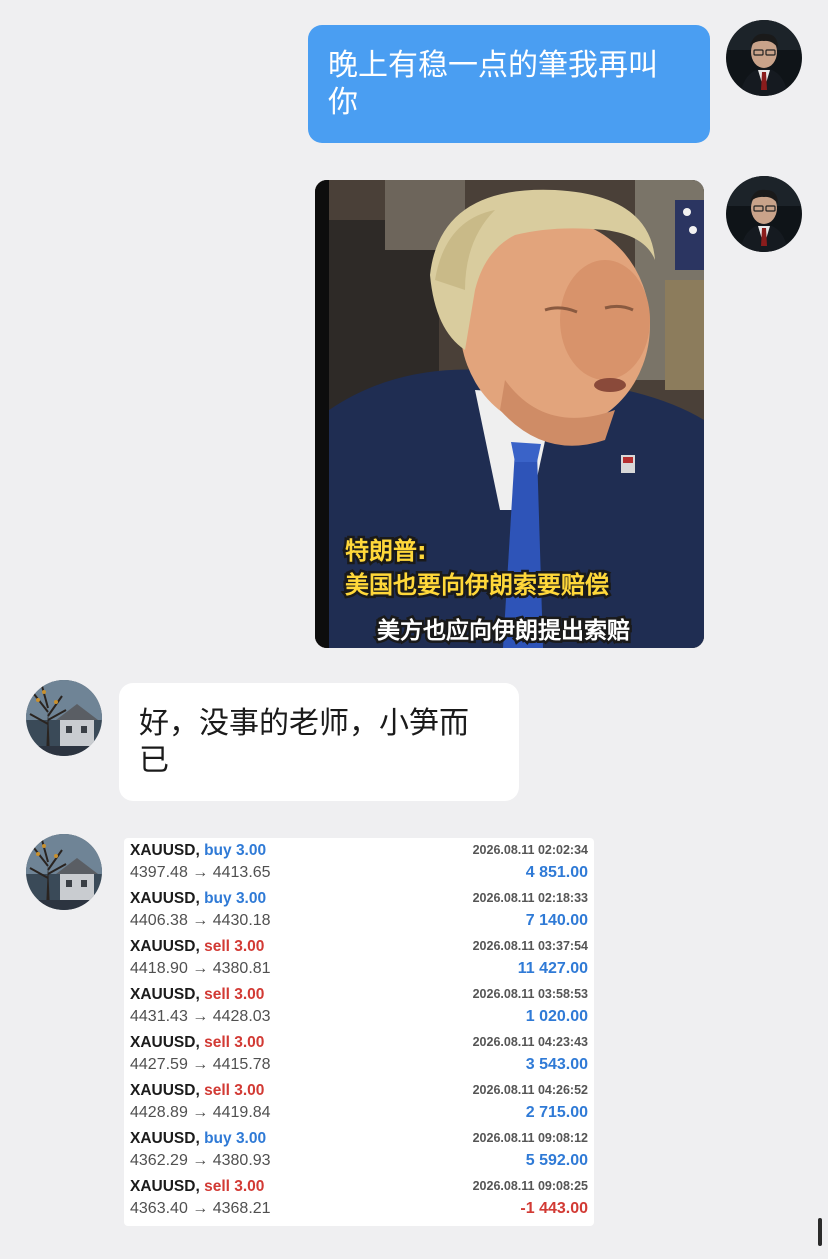 The width and height of the screenshot is (828, 1259). Describe the element at coordinates (200, 1160) in the screenshot. I see `trade-prices: 4362.29 → 4380.93` at that location.